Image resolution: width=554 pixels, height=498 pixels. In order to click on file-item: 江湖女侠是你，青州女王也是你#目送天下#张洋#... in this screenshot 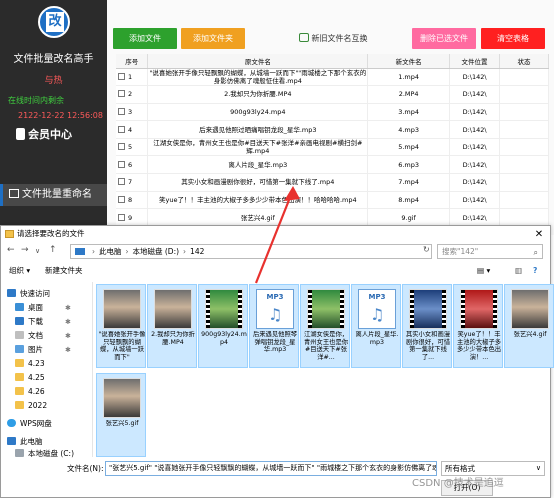, I will do `click(325, 326)`.